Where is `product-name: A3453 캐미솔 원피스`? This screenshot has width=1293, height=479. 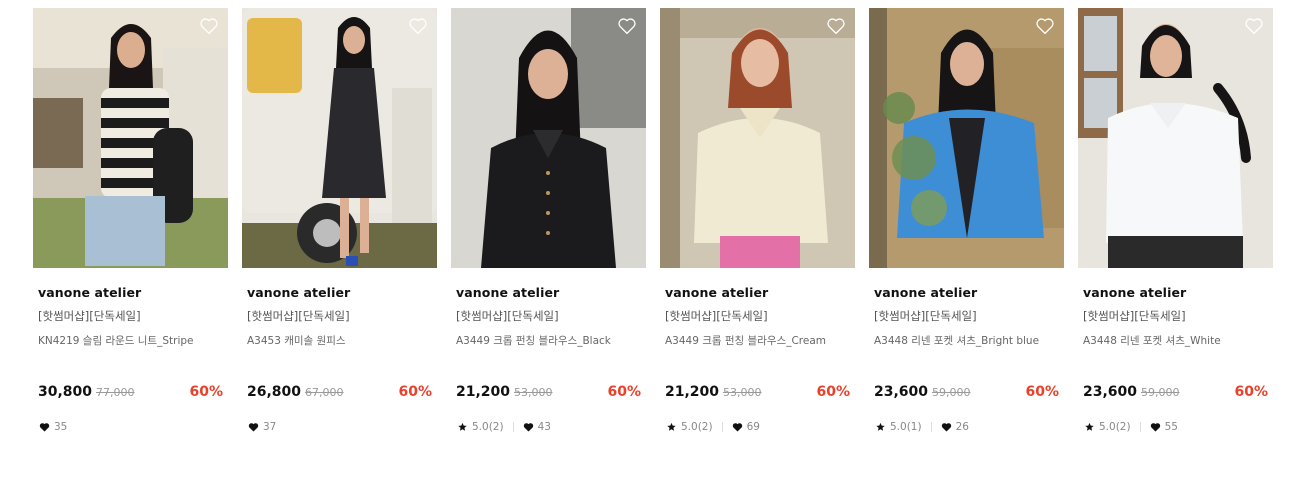 product-name: A3453 캐미솔 원피스 is located at coordinates (342, 341).